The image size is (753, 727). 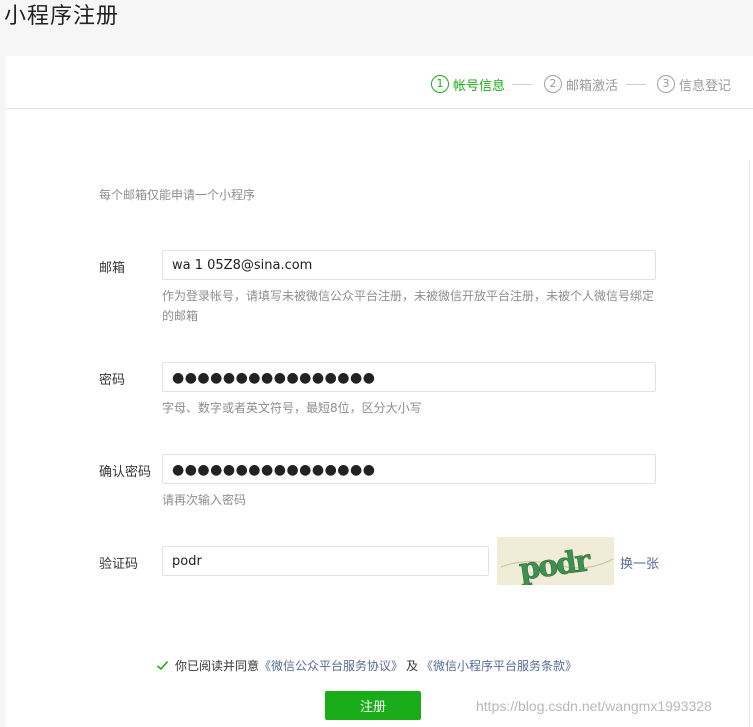 What do you see at coordinates (553, 84) in the screenshot?
I see `step-number: 2` at bounding box center [553, 84].